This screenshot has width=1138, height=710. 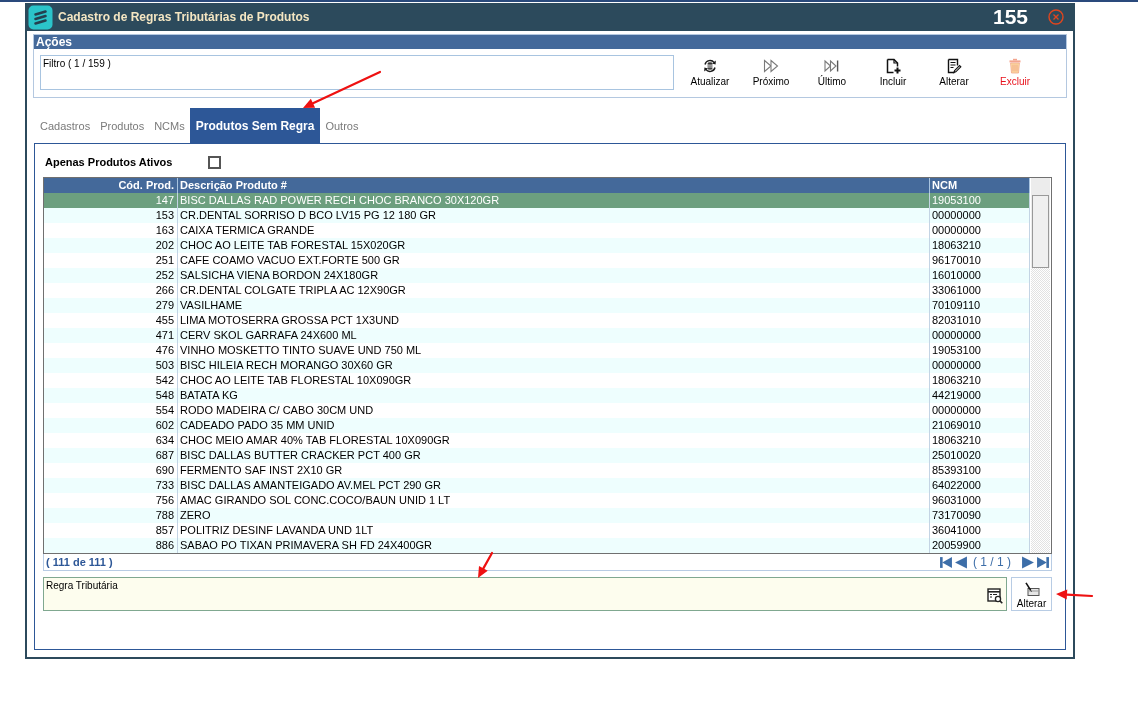 I want to click on toolbar-button: Excluir, so click(x=1015, y=72).